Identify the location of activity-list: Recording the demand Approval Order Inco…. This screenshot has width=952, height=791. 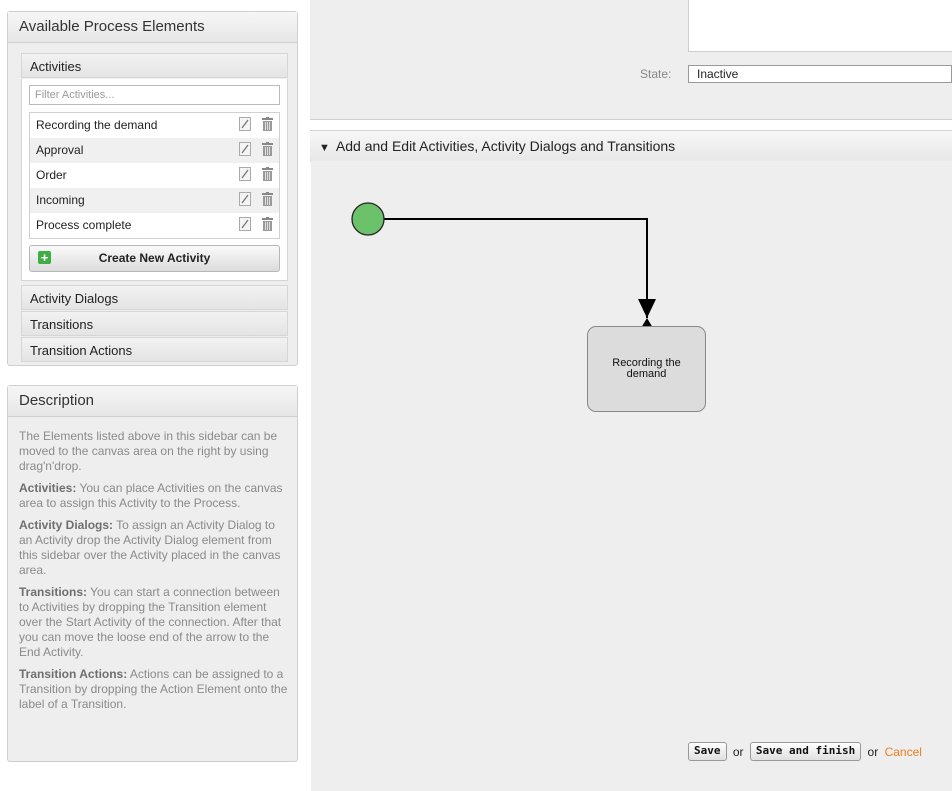
(154, 175).